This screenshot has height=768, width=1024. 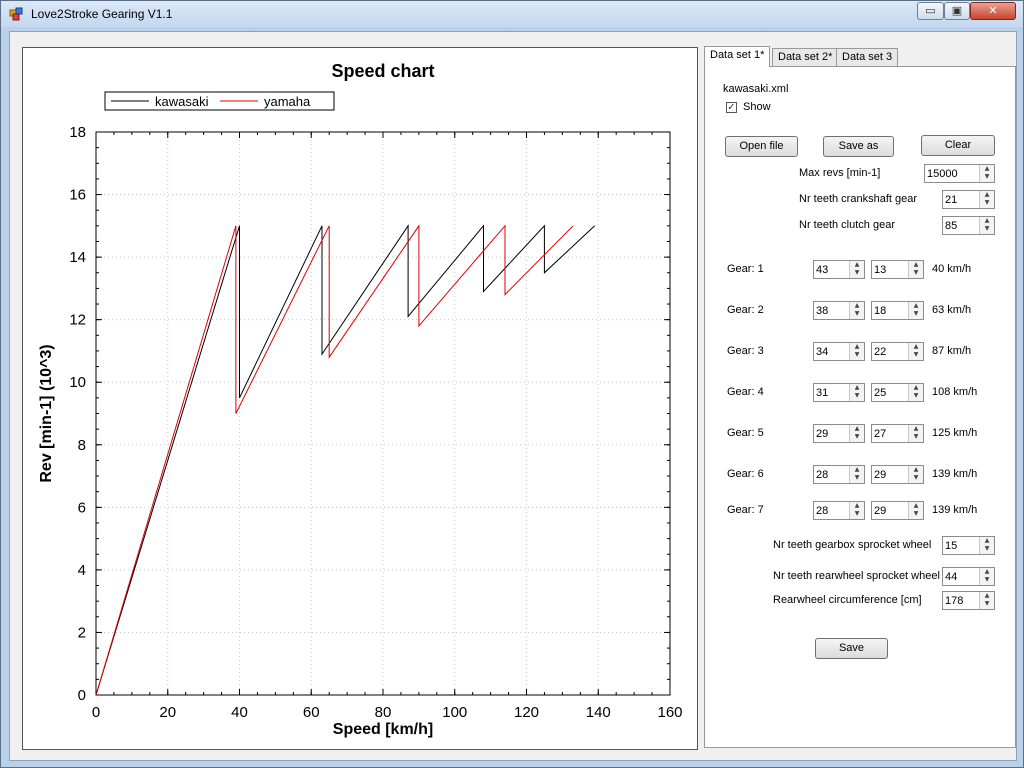 What do you see at coordinates (851, 648) in the screenshot?
I see `save-button: Save` at bounding box center [851, 648].